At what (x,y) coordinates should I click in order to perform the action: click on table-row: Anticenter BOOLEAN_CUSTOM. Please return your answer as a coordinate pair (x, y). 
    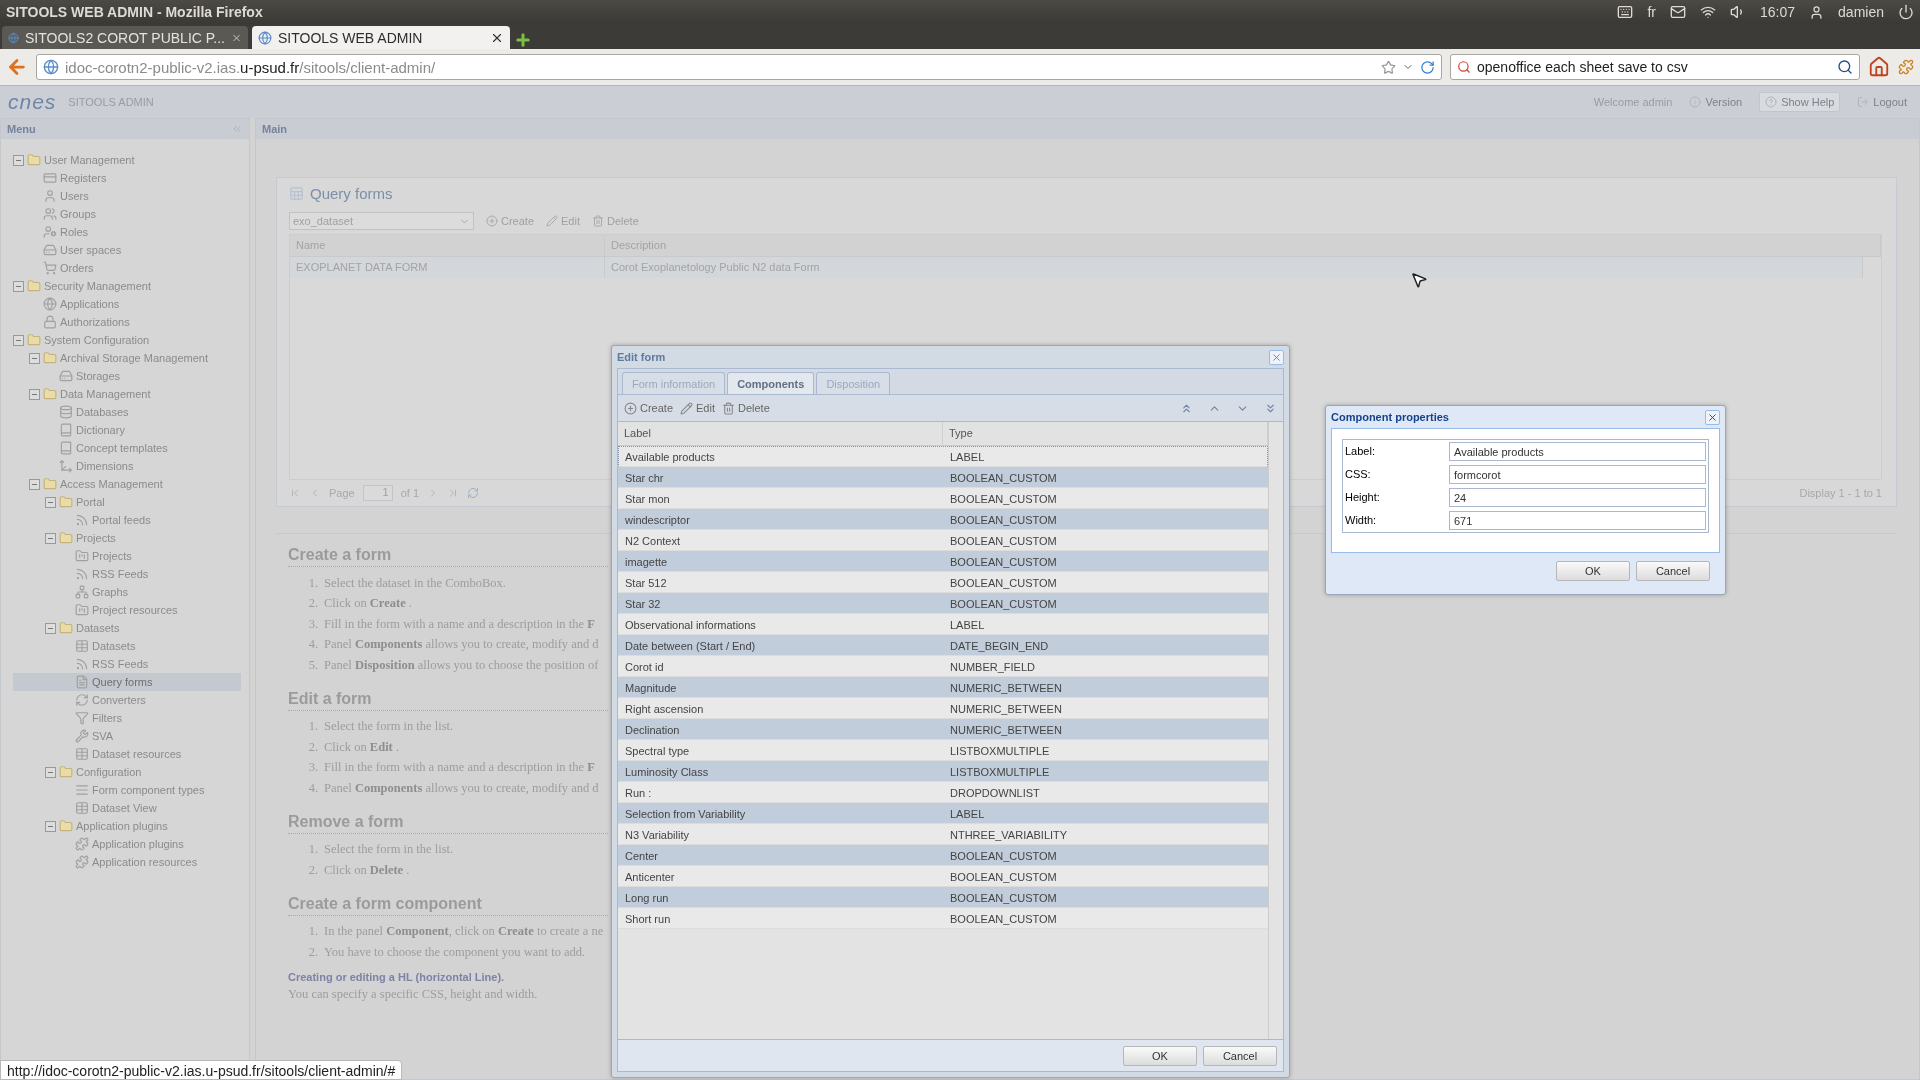
    Looking at the image, I should click on (943, 876).